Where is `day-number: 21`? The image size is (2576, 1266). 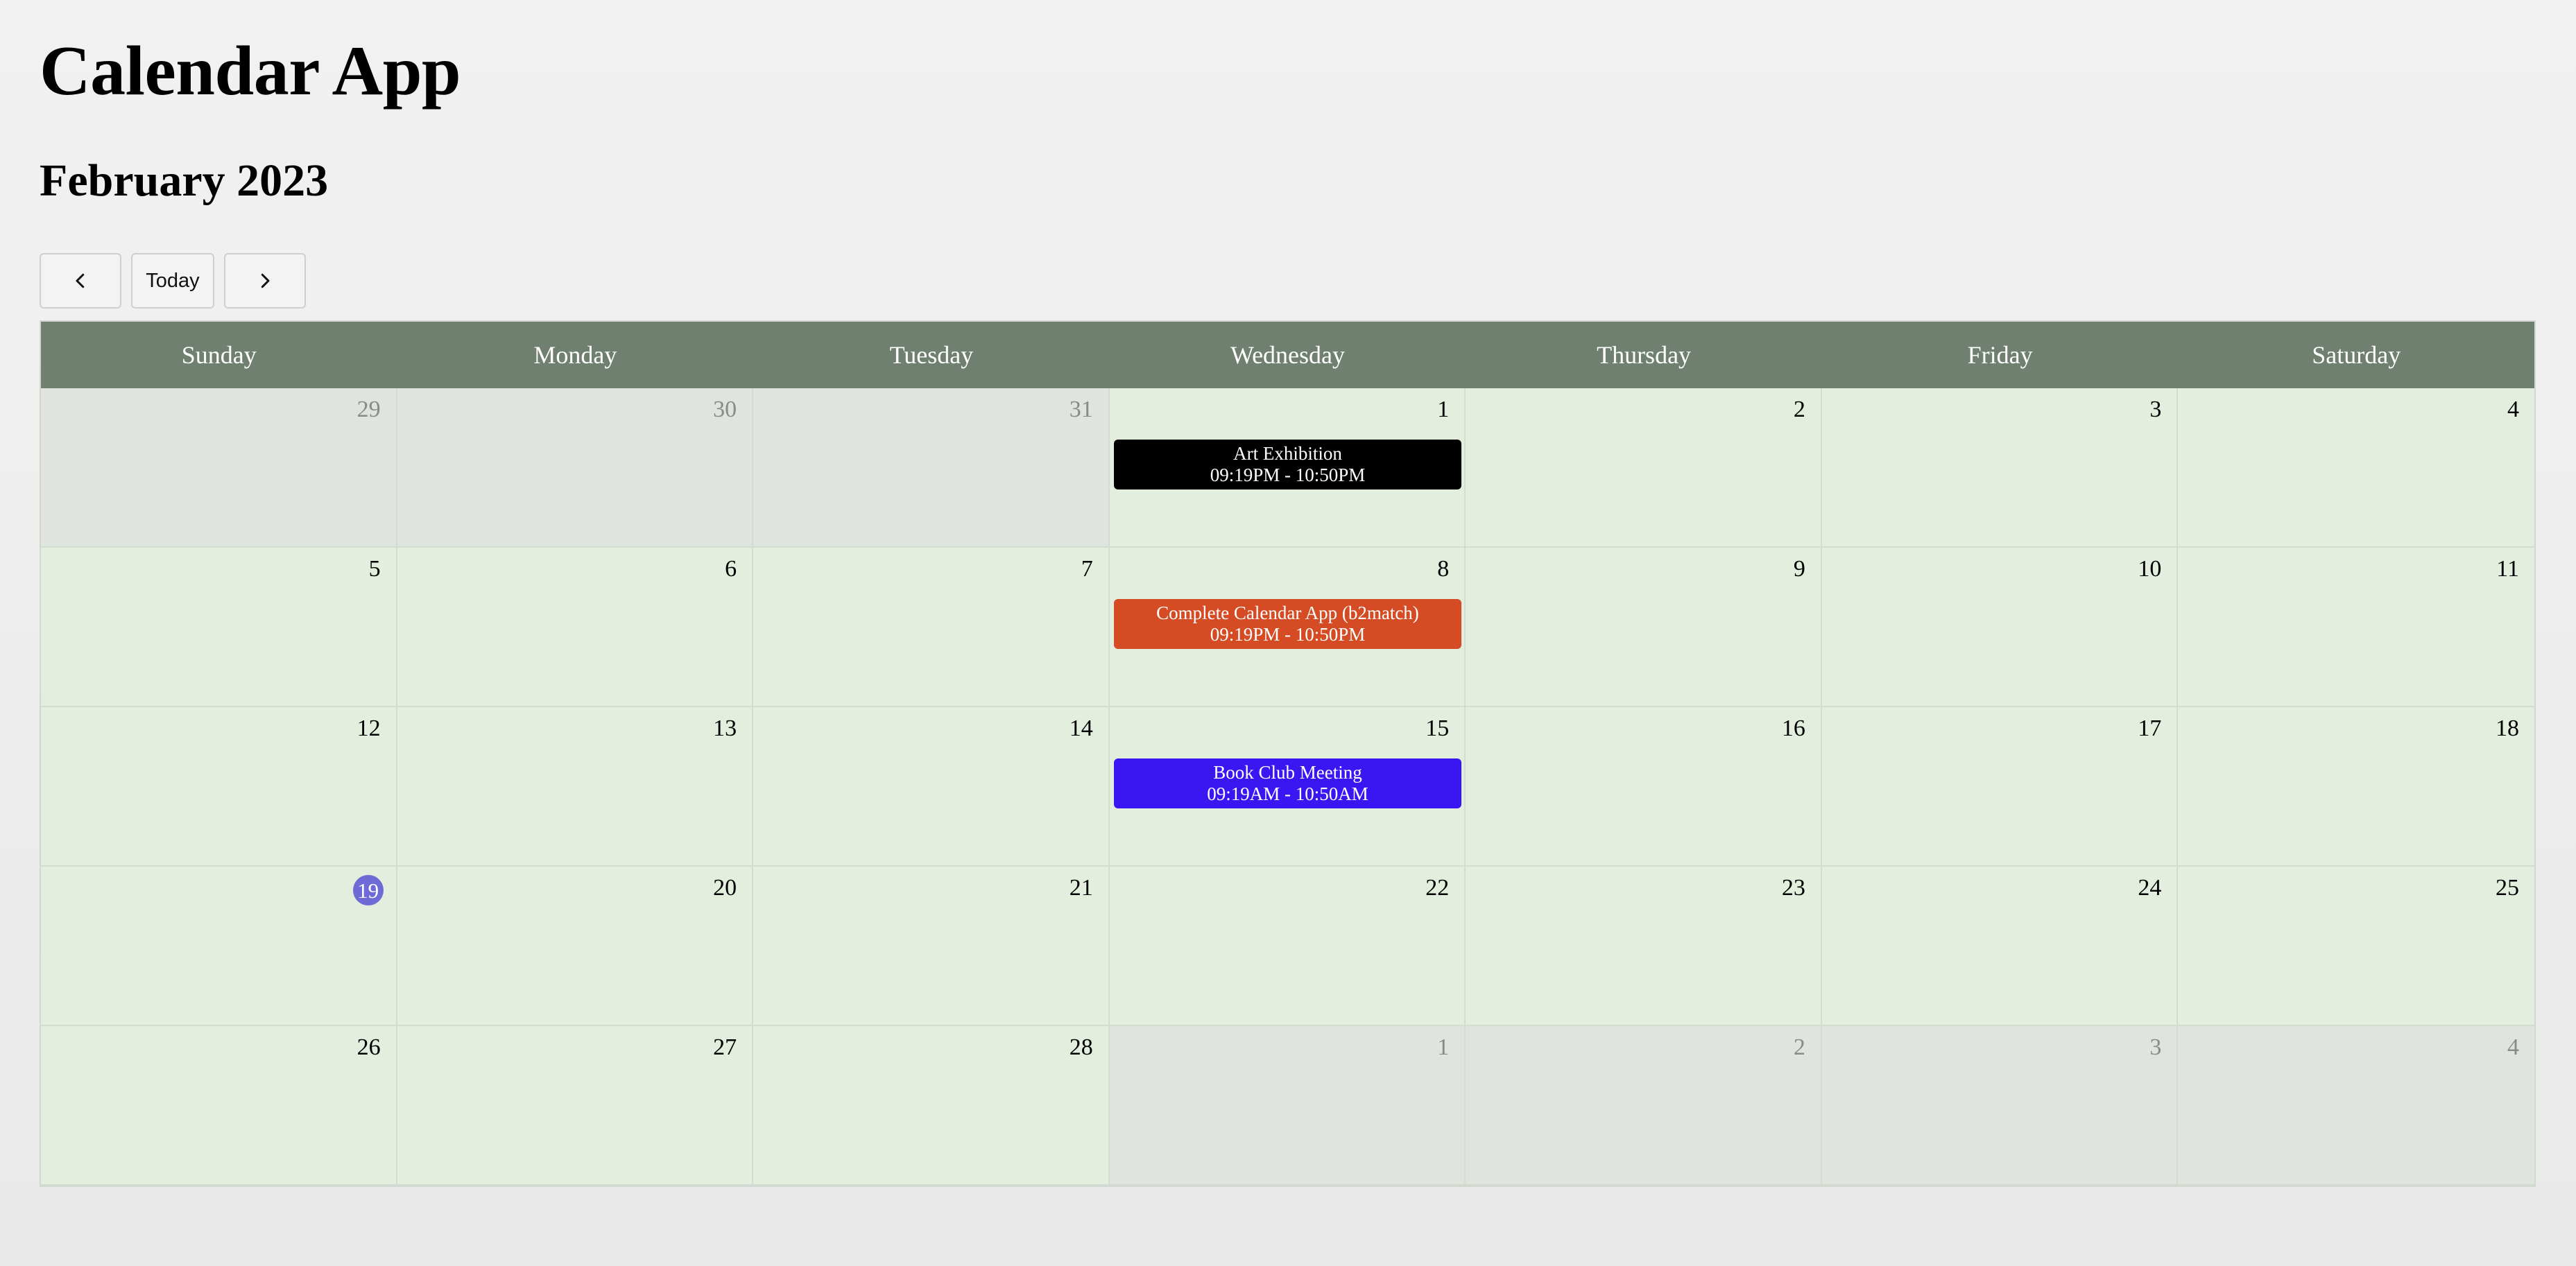 day-number: 21 is located at coordinates (1081, 888).